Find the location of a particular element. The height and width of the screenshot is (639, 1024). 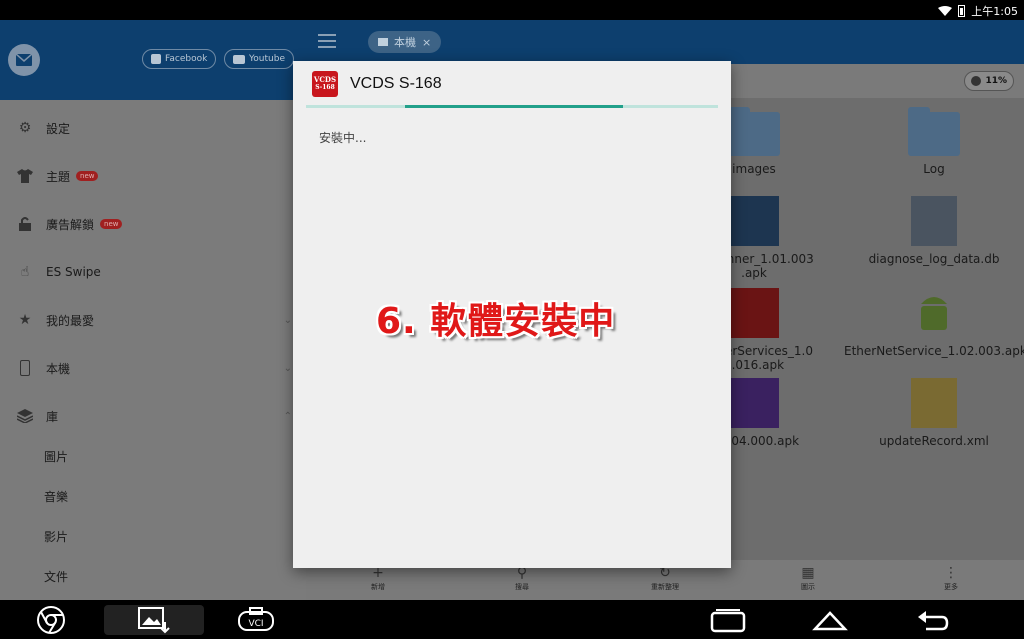

layers-icon is located at coordinates (25, 416).